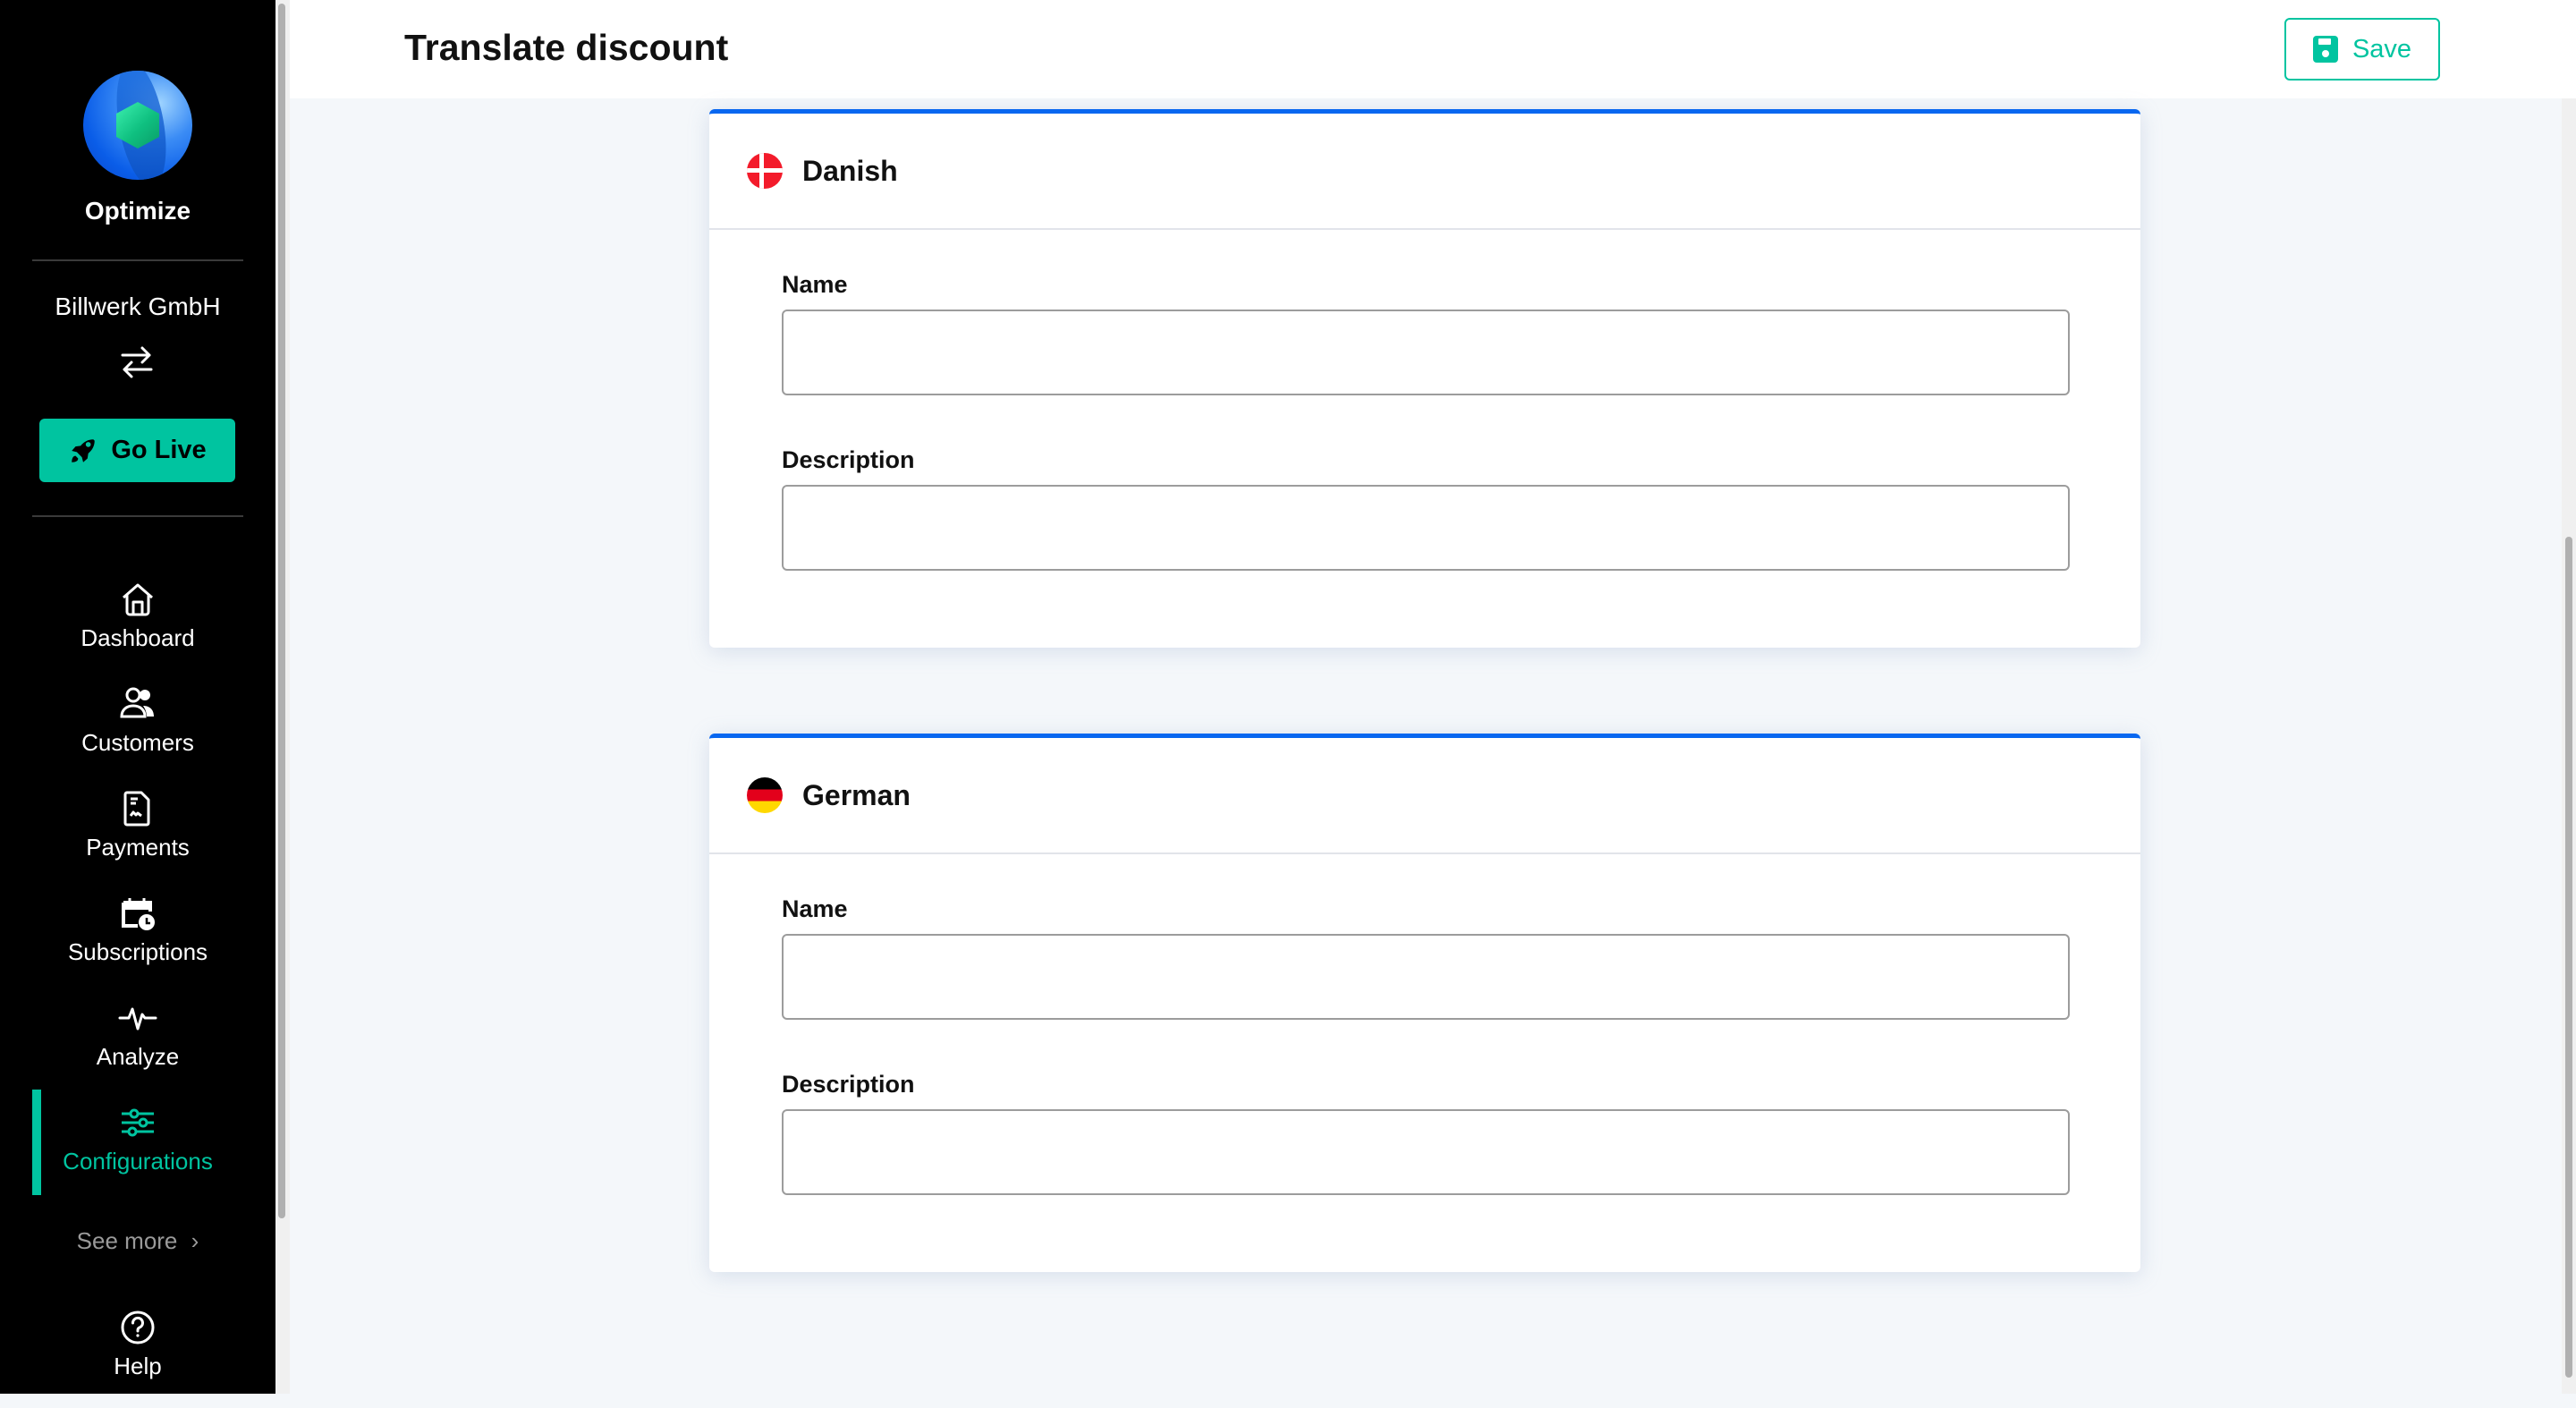 This screenshot has height=1408, width=2576. I want to click on sidebar-item-label: Analyze, so click(138, 1057).